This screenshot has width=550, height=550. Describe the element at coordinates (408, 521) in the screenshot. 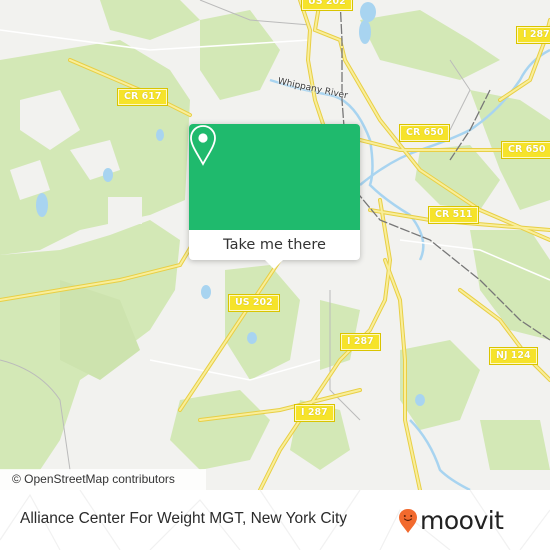

I see `moovit-pin-icon` at that location.